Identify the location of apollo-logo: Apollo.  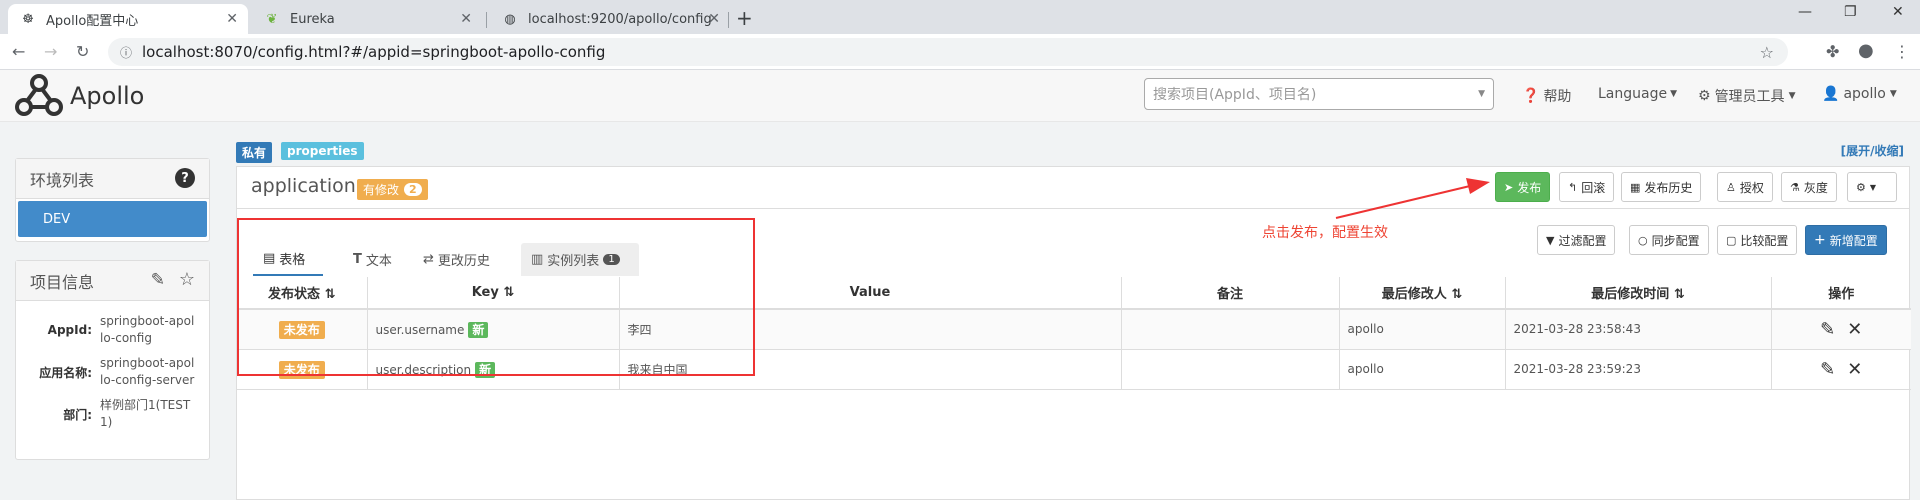
(79, 96).